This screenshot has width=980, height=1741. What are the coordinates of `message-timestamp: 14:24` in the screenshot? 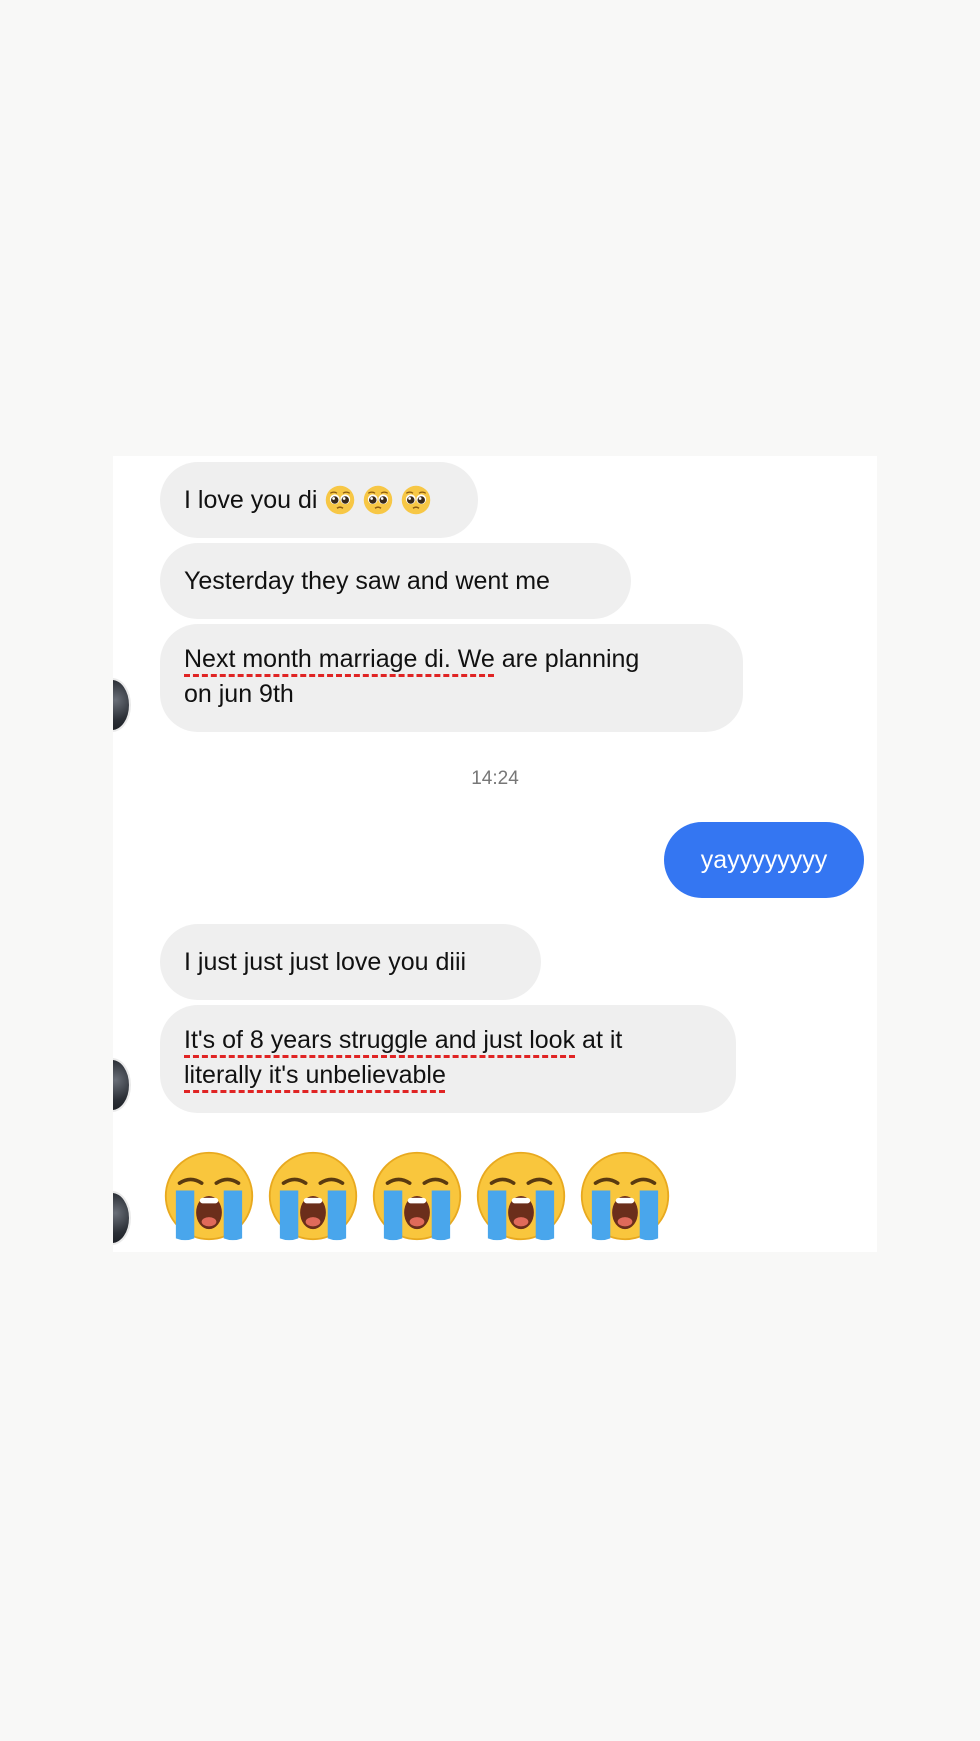 It's located at (495, 778).